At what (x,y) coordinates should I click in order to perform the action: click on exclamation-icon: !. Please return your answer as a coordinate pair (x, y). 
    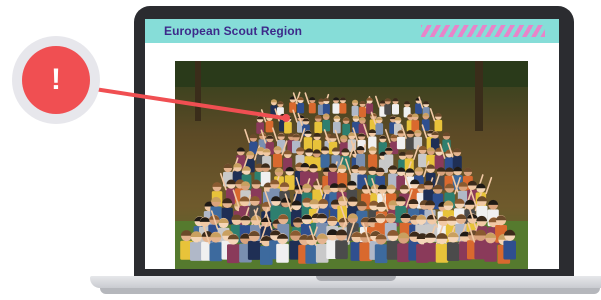
    Looking at the image, I should click on (56, 79).